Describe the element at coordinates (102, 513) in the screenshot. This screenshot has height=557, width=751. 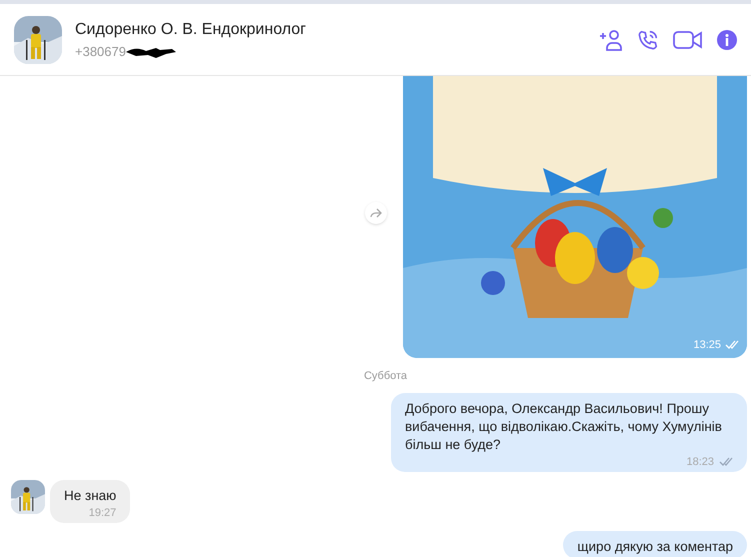
I see `message-time: 19:27` at that location.